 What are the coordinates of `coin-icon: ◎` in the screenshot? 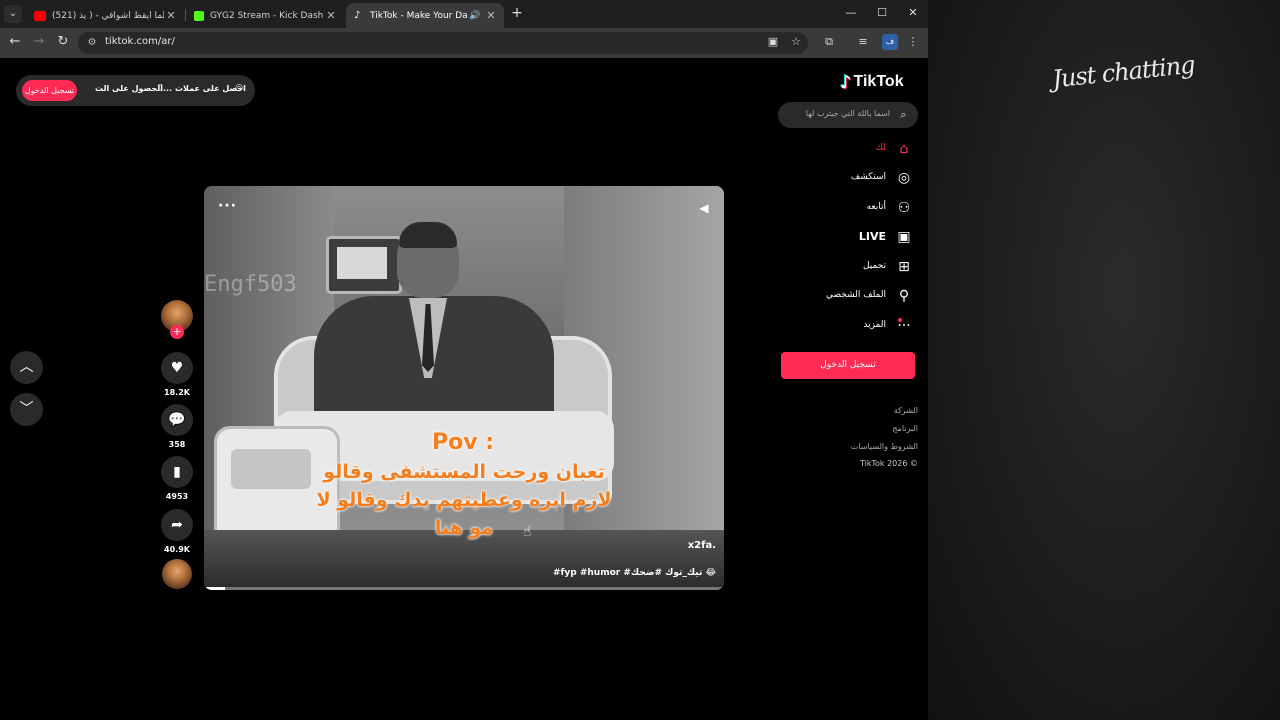 It's located at (239, 88).